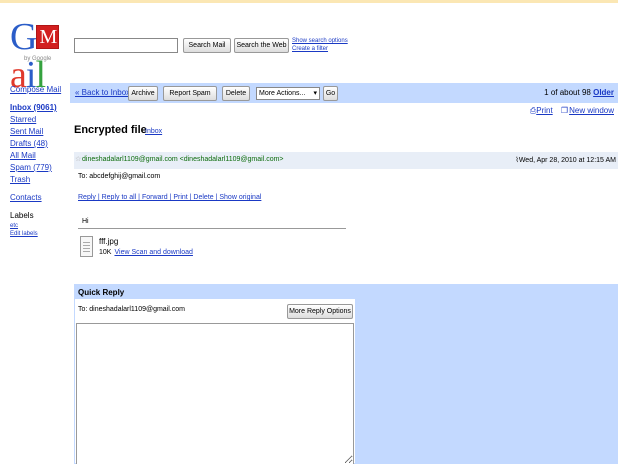 The image size is (618, 464). What do you see at coordinates (315, 93) in the screenshot?
I see `chevron-down-icon: ▾` at bounding box center [315, 93].